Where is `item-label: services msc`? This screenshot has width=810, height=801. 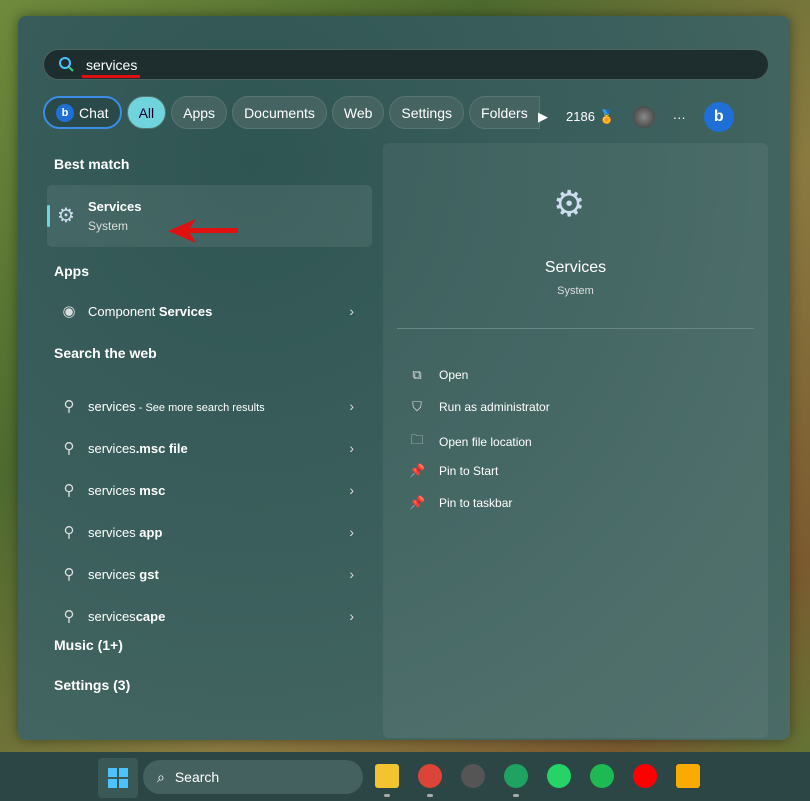 item-label: services msc is located at coordinates (127, 490).